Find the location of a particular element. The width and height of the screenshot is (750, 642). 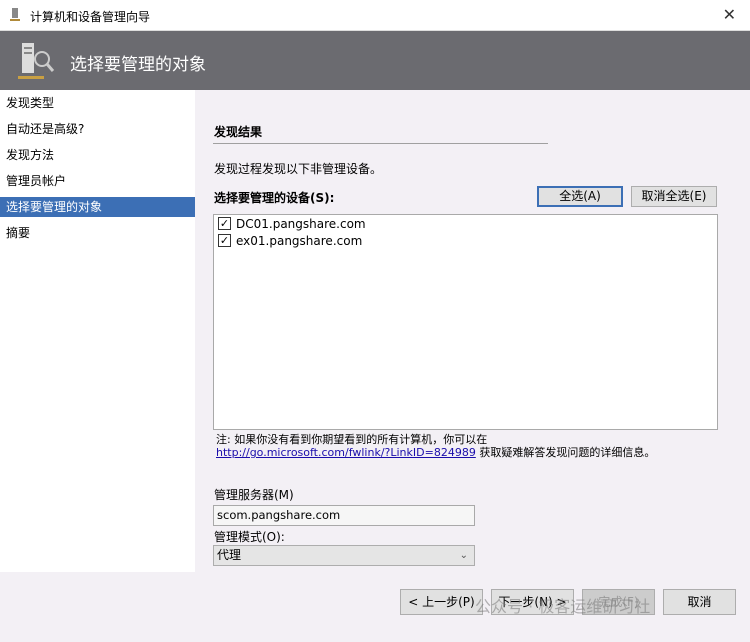

device-name: DC01.pangshare.com is located at coordinates (301, 223).